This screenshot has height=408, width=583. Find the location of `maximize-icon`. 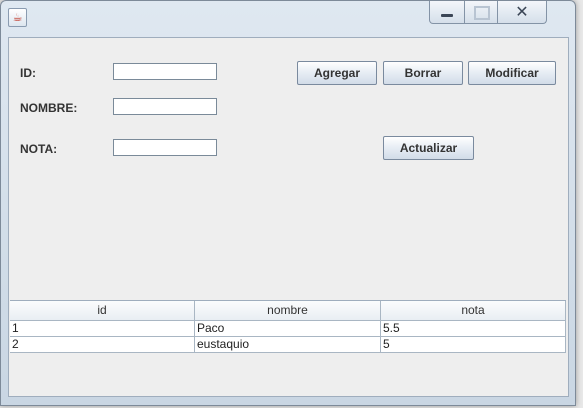

maximize-icon is located at coordinates (482, 13).